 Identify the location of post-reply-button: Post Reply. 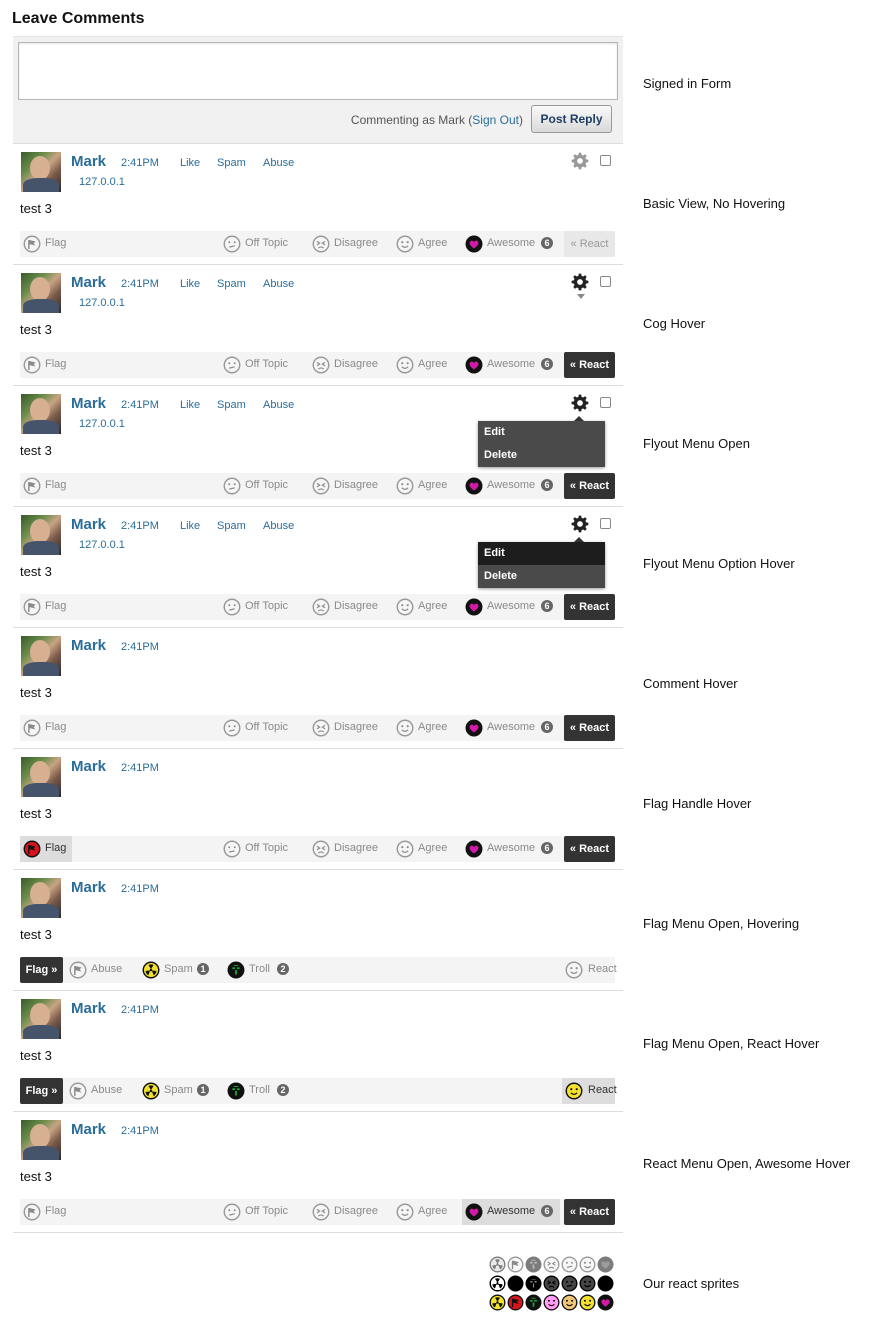
(571, 119).